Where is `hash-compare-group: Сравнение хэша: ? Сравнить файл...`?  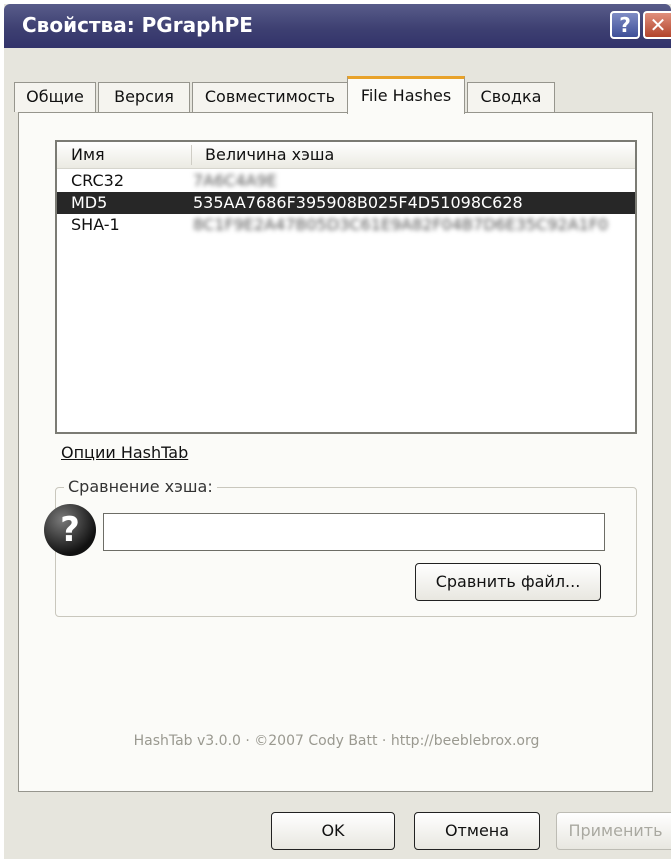 hash-compare-group: Сравнение хэша: ? Сравнить файл... is located at coordinates (340, 547).